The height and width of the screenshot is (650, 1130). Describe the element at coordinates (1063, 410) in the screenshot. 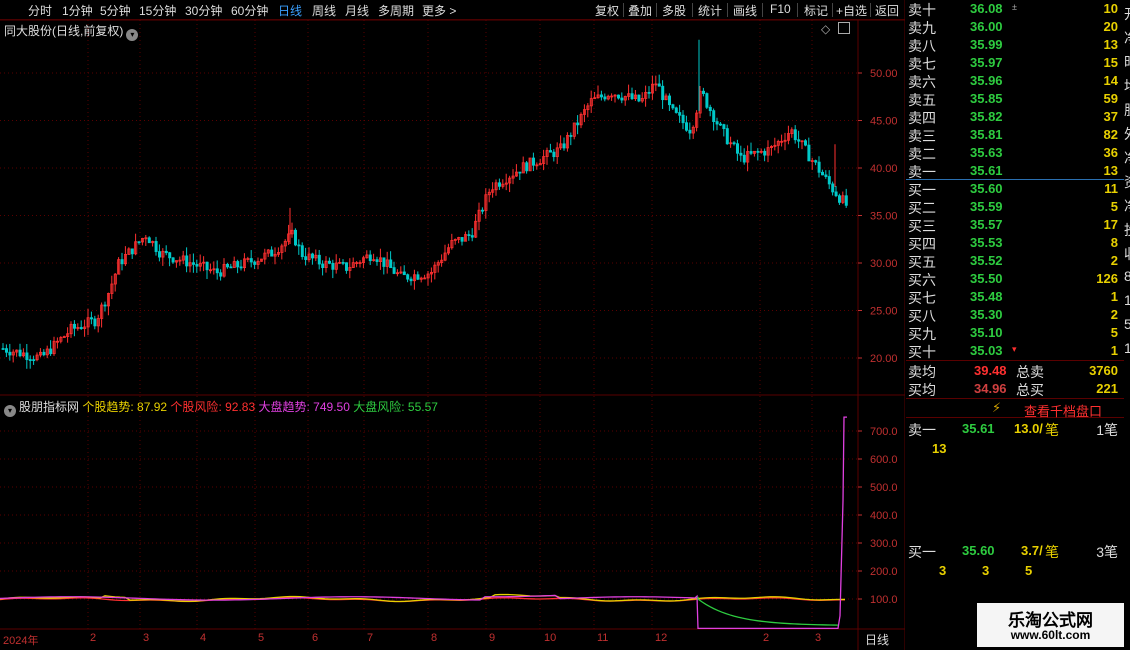

I see `view-depth-button: 查看千档盘口` at that location.